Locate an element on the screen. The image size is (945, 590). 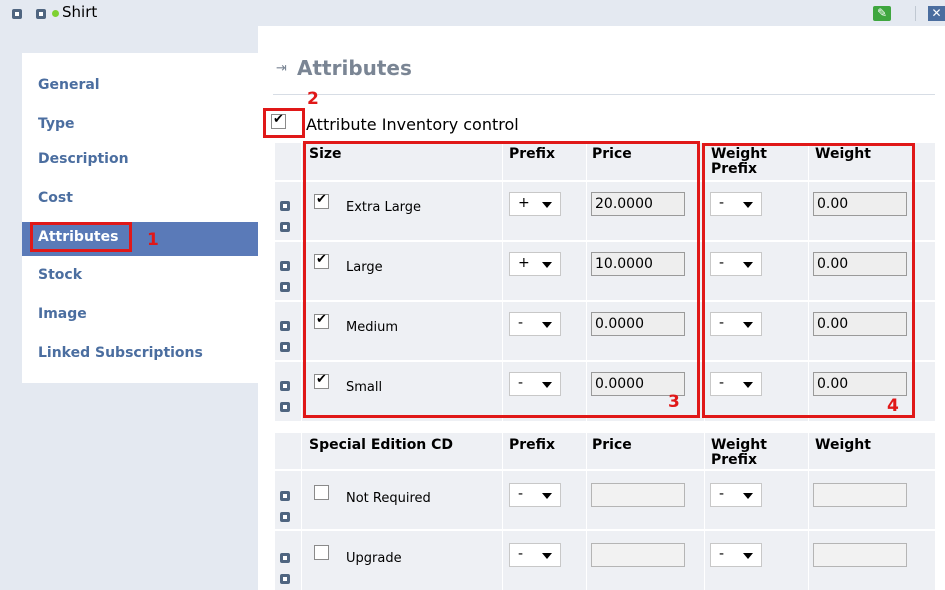
sidebar-item-linked-subscriptions: Linked Subscriptions is located at coordinates (120, 353).